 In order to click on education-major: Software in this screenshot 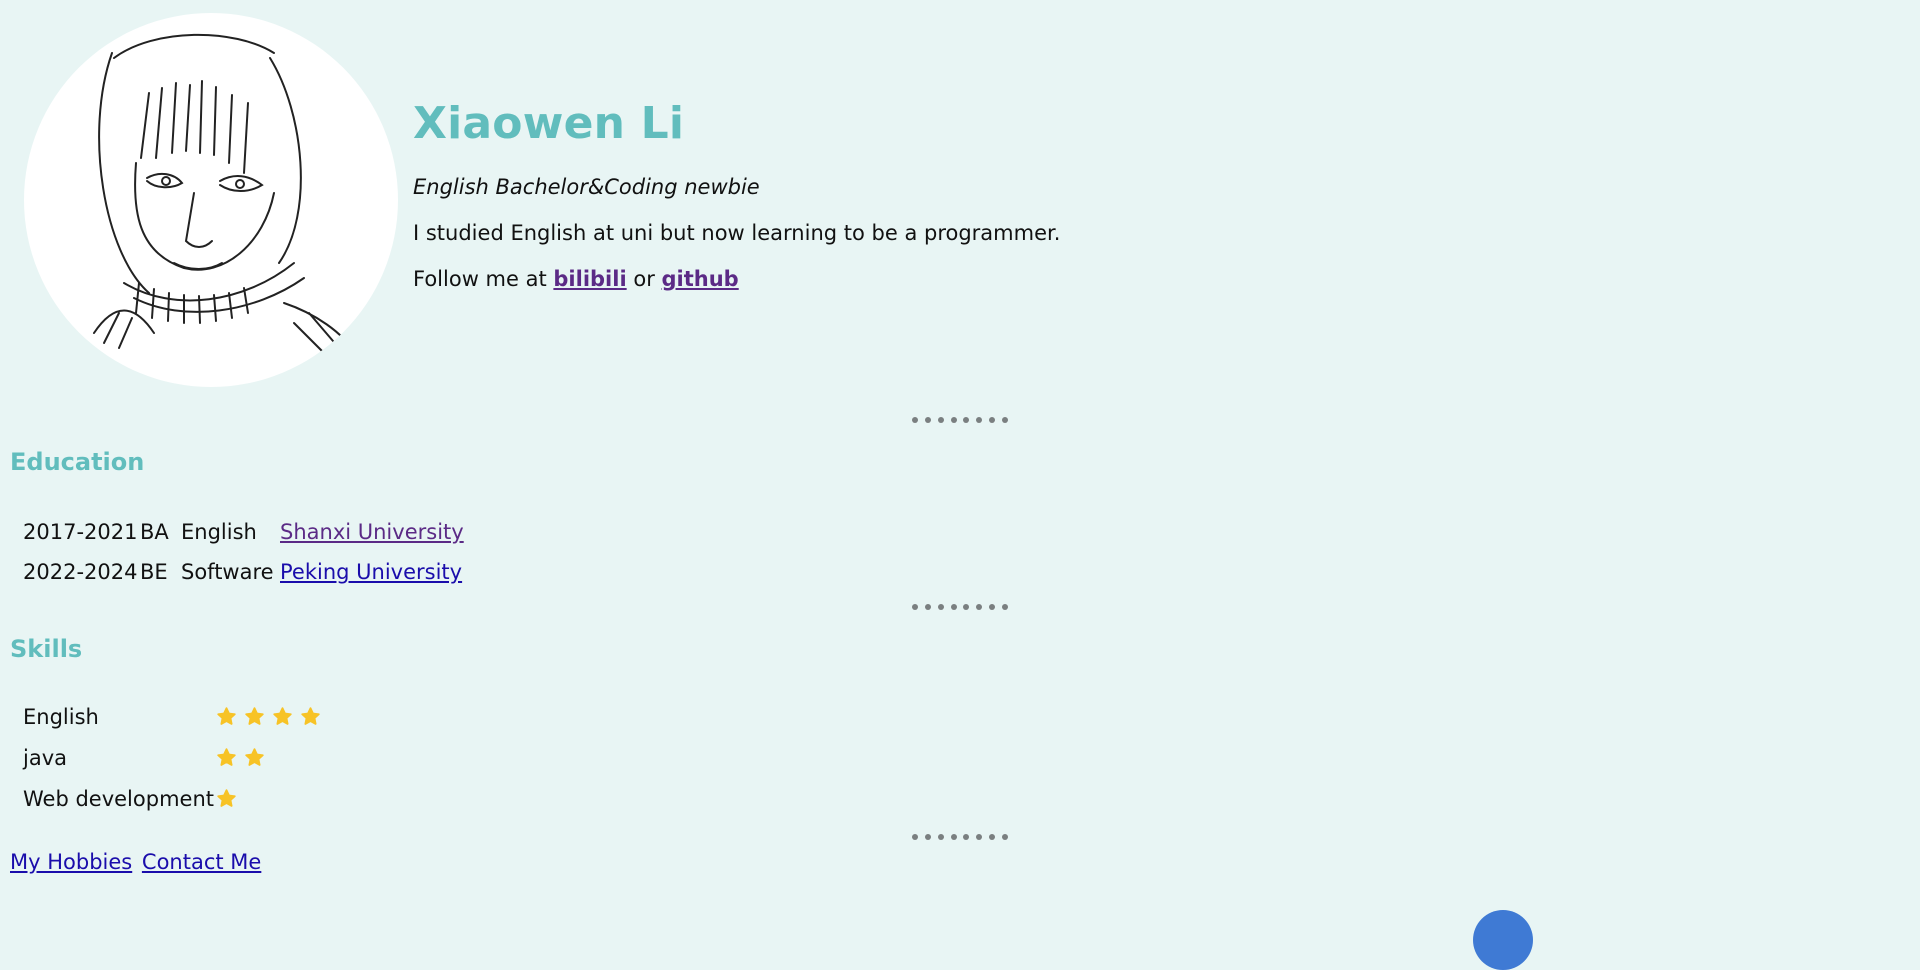, I will do `click(227, 572)`.